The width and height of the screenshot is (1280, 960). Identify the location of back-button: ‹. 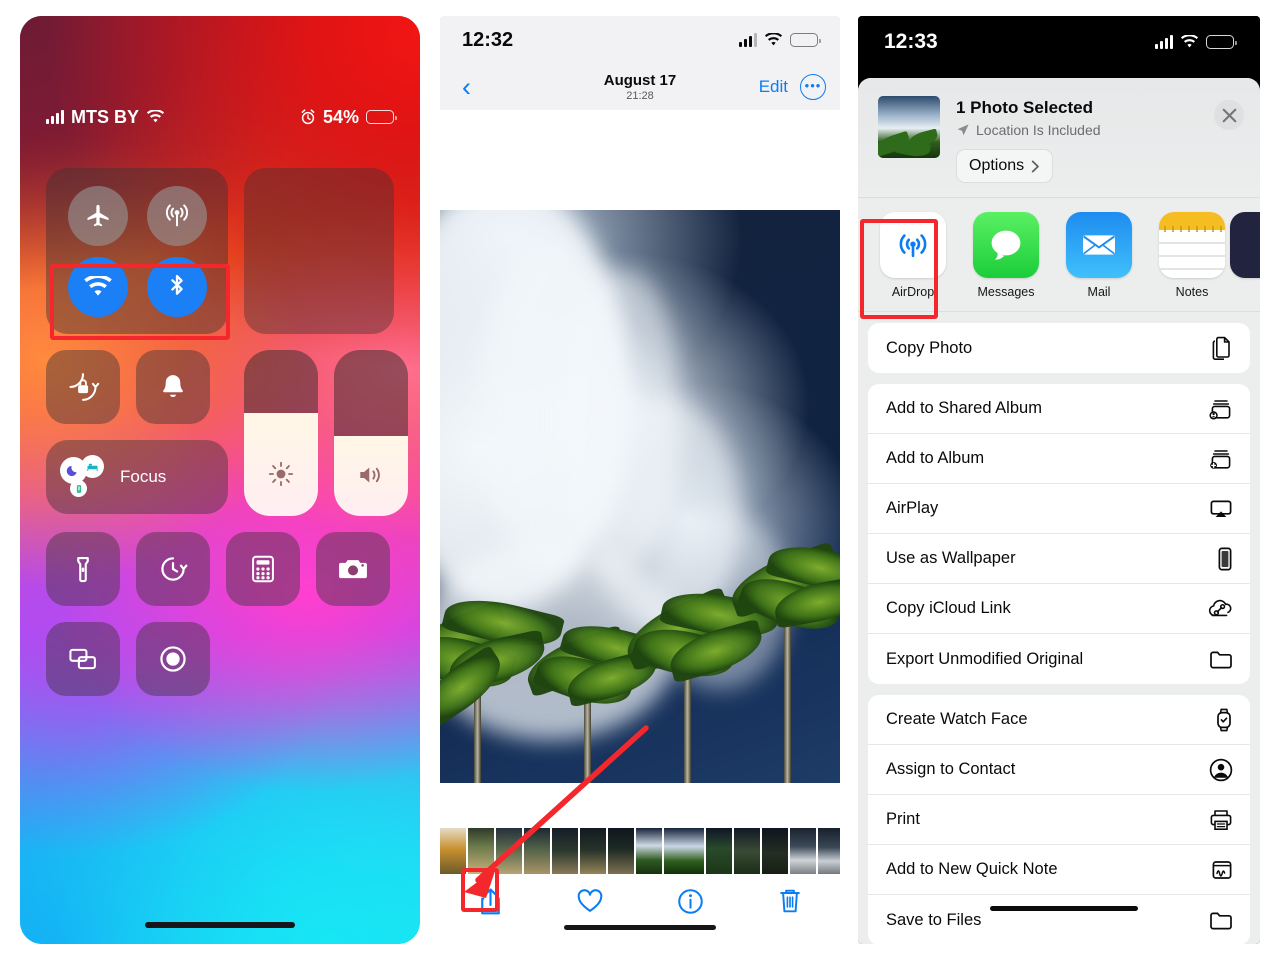
(466, 87).